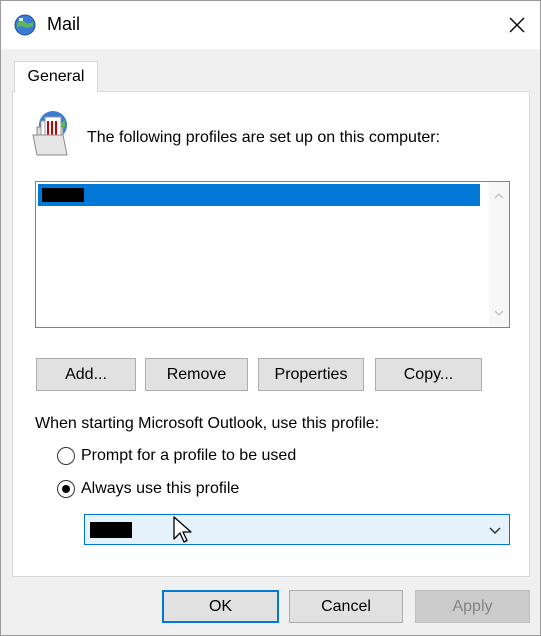 This screenshot has width=541, height=636. I want to click on remove-button-label: Remove, so click(196, 374).